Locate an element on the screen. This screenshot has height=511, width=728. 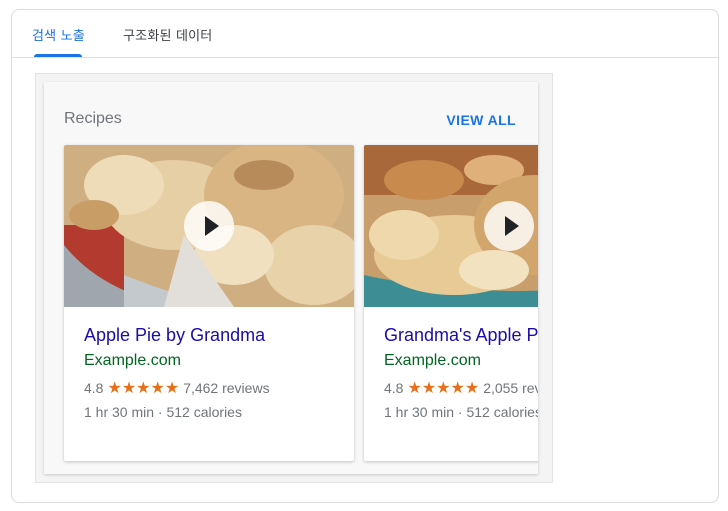
tab-structured-data: 구조화된 데이터 is located at coordinates (167, 34).